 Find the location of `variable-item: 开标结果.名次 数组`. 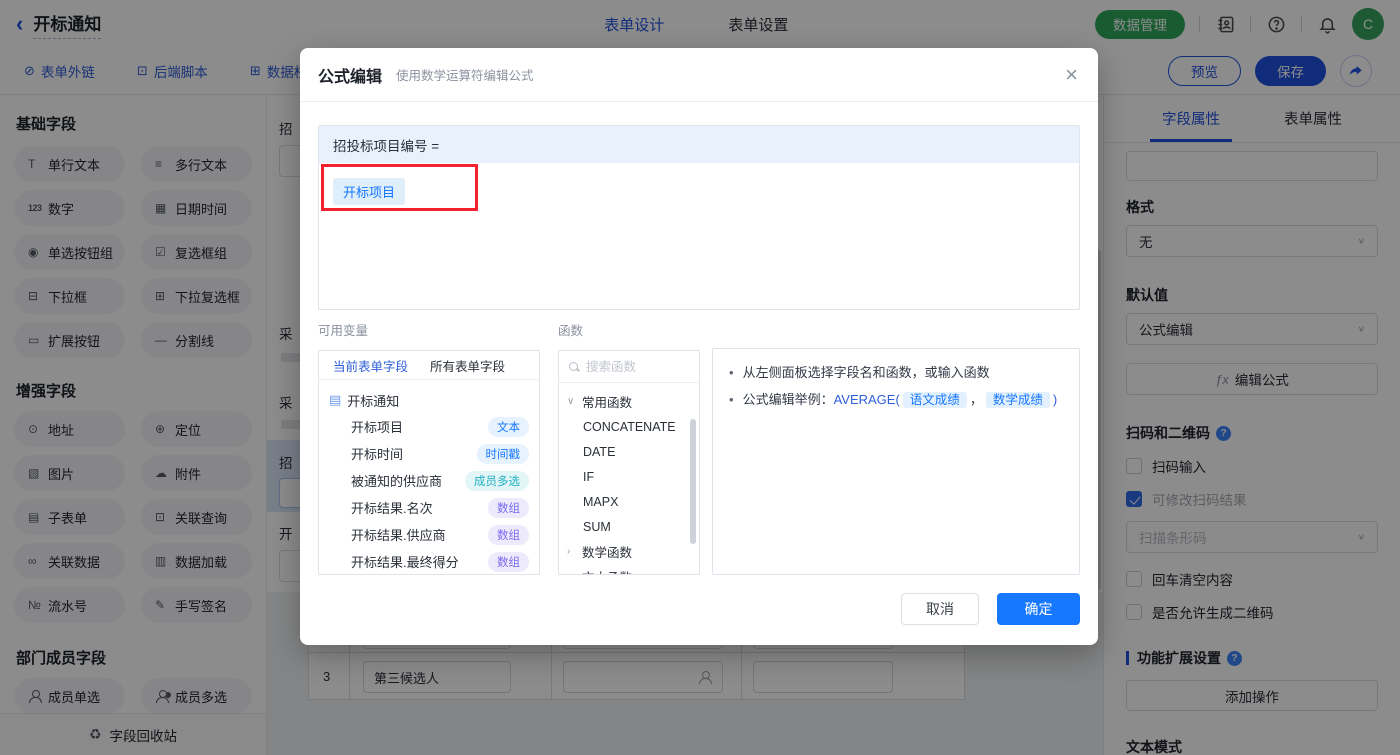

variable-item: 开标结果.名次 数组 is located at coordinates (429, 507).